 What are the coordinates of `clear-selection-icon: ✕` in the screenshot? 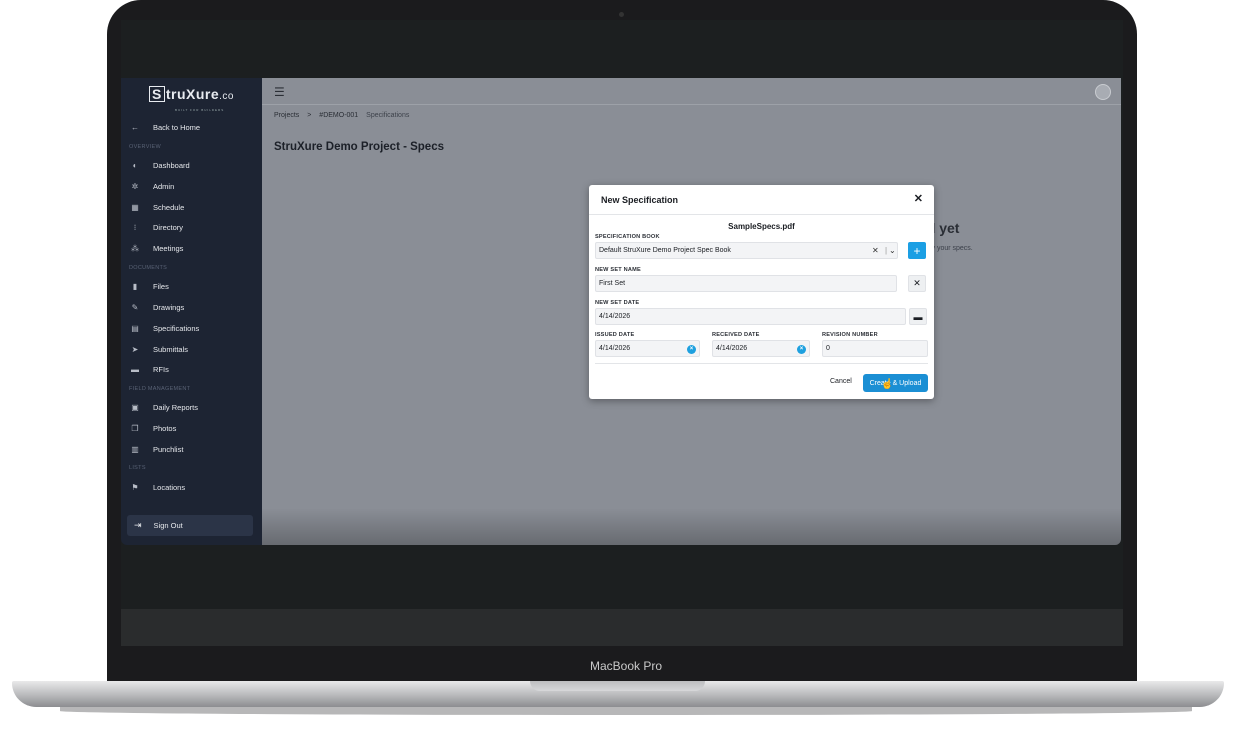 It's located at (875, 250).